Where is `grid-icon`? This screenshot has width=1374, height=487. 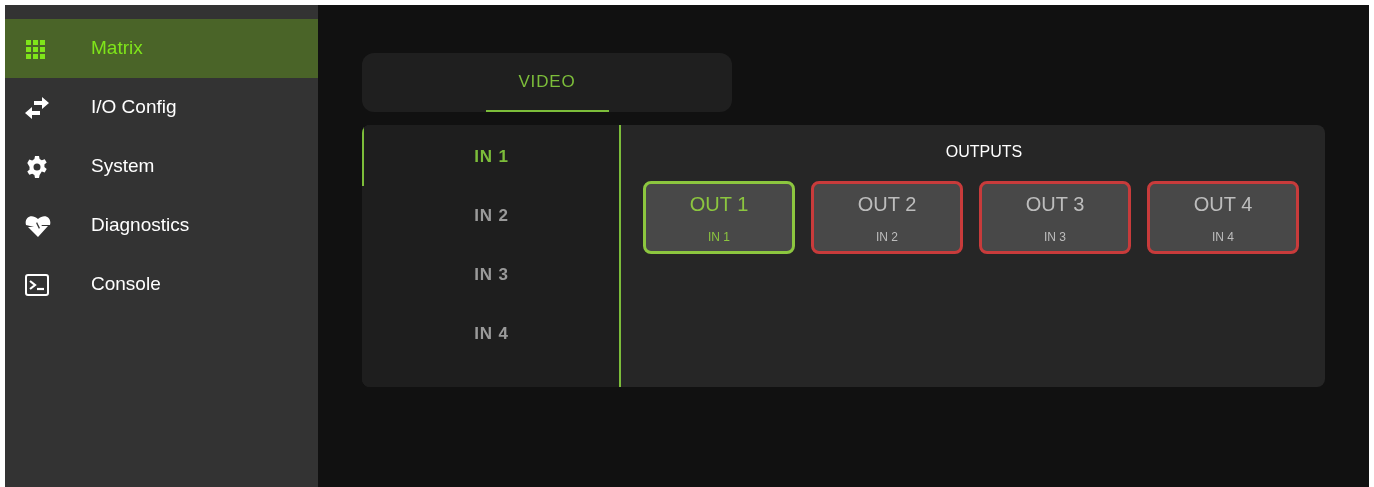
grid-icon is located at coordinates (35, 48).